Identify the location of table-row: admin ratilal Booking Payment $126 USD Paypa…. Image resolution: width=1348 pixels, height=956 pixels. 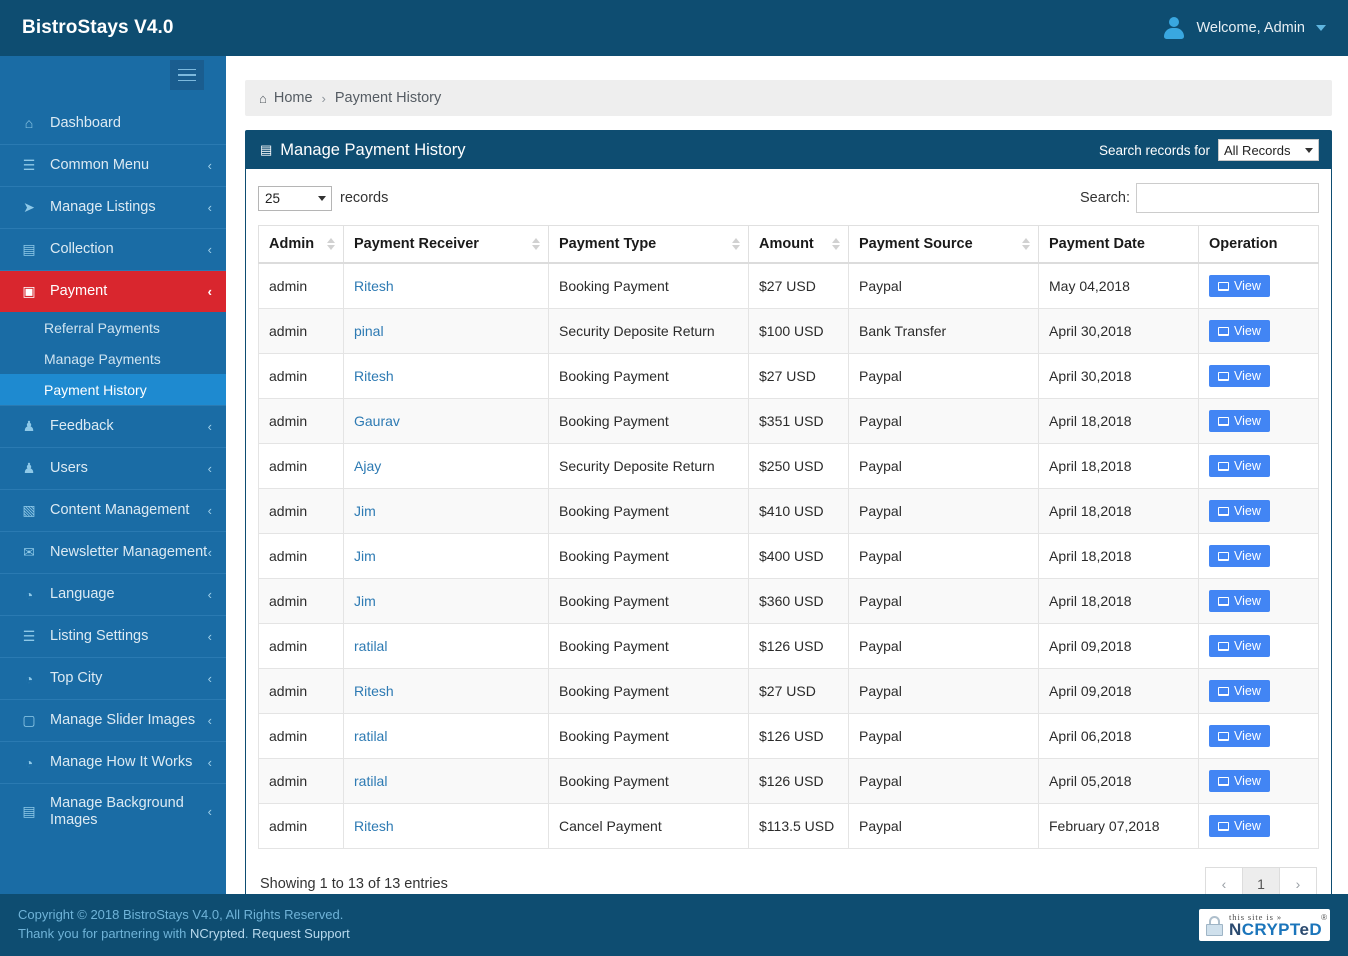
(788, 646).